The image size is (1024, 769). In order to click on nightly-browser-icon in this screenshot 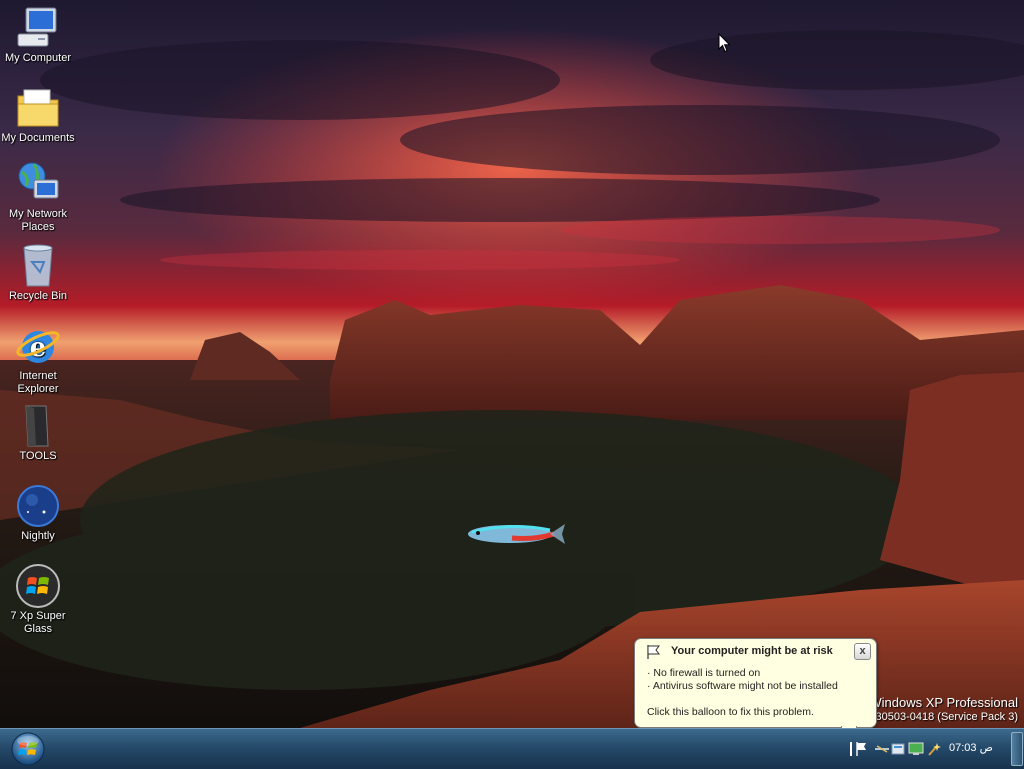, I will do `click(38, 506)`.